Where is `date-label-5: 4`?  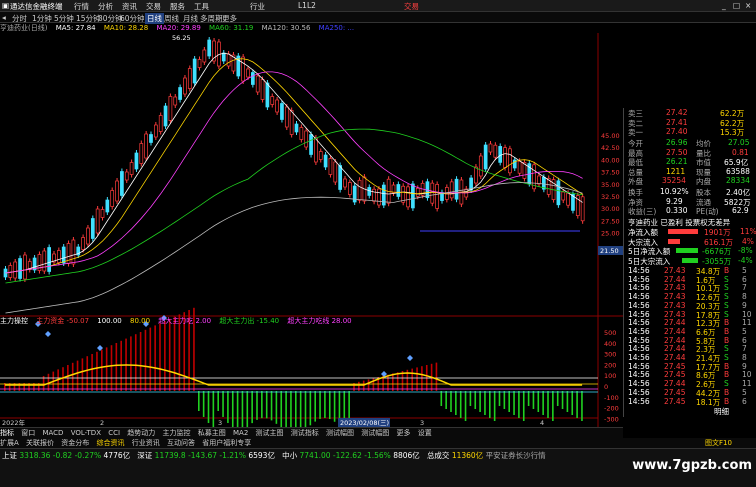 date-label-5: 4 is located at coordinates (542, 423).